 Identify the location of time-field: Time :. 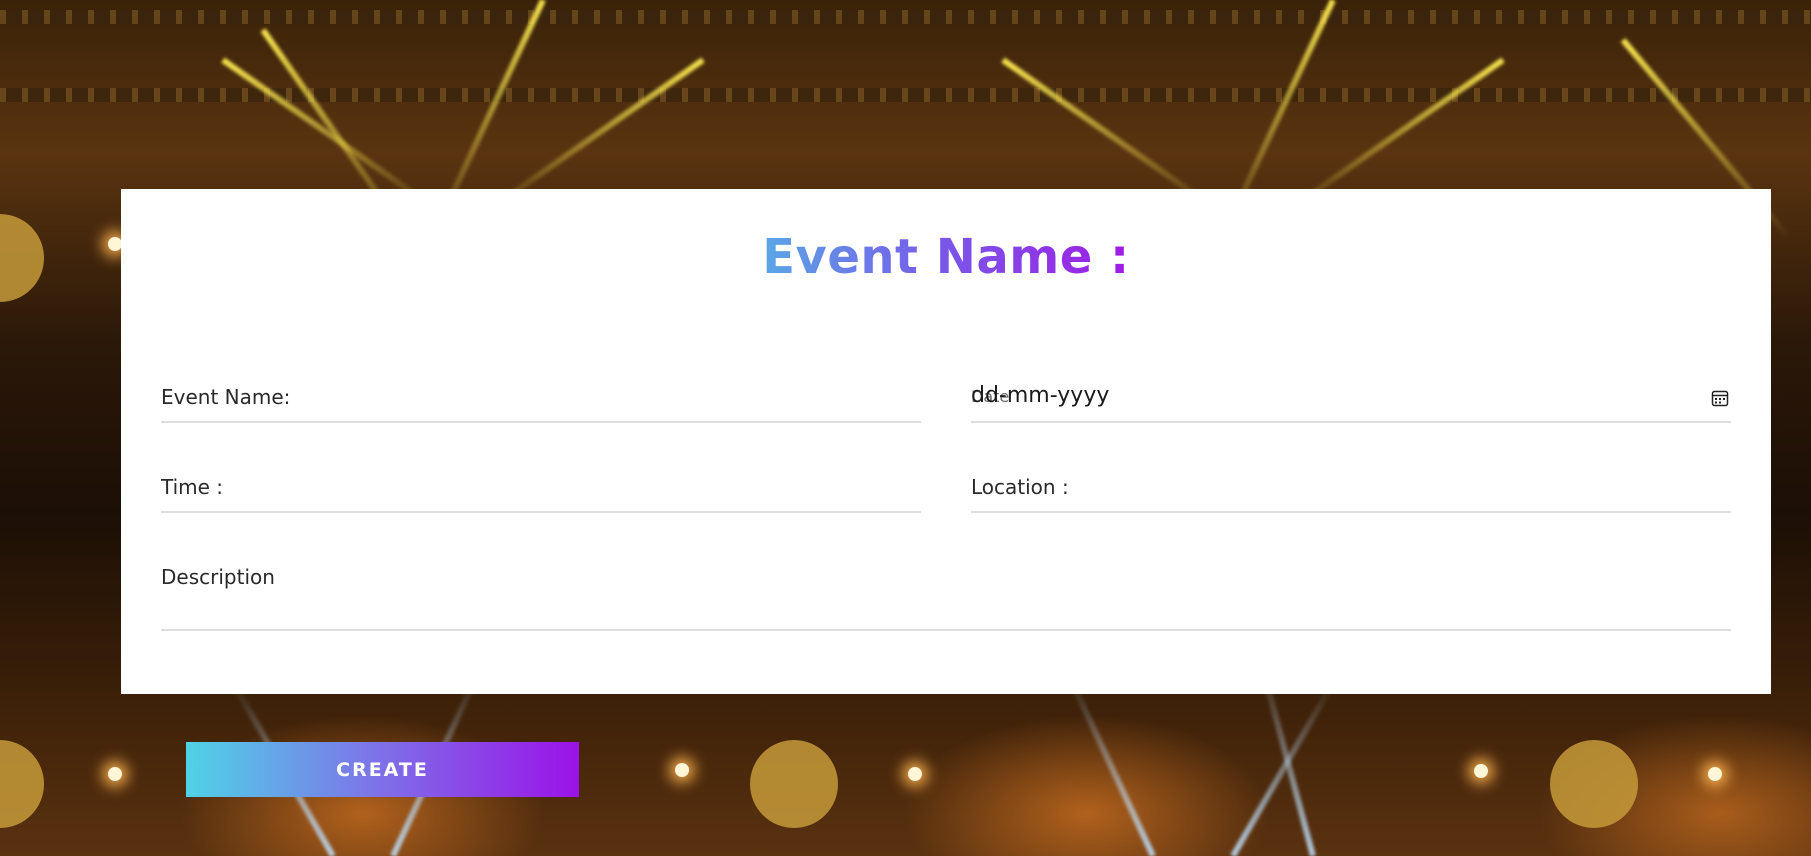
(541, 489).